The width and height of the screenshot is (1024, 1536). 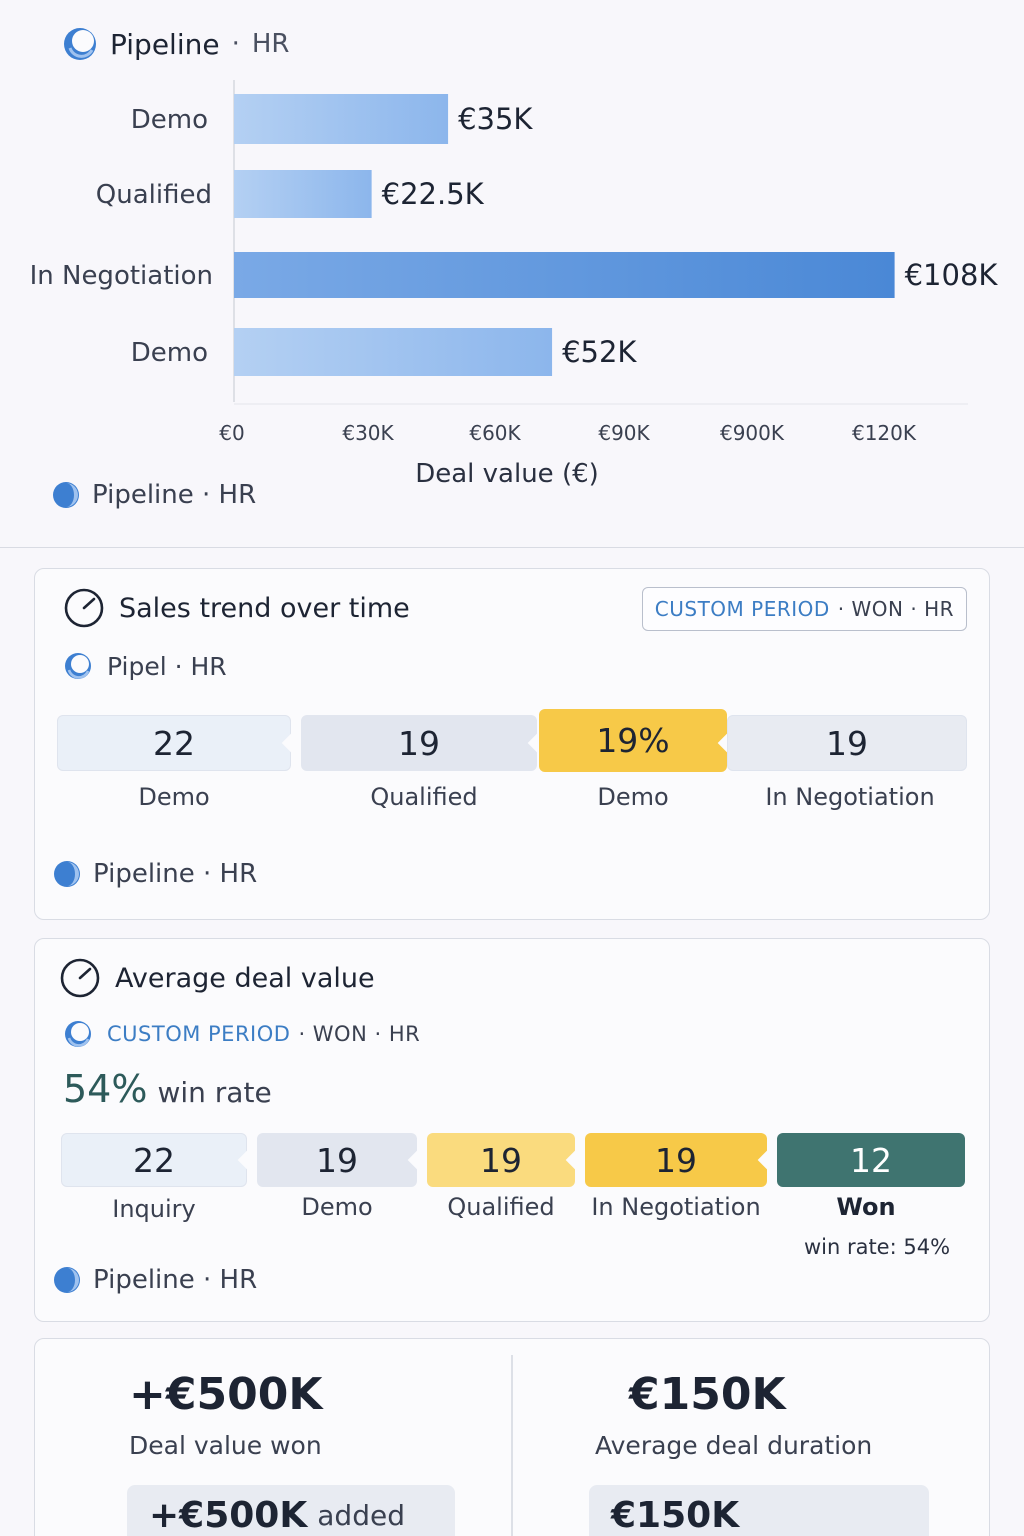 What do you see at coordinates (675, 1515) in the screenshot?
I see `pill-value: €150K` at bounding box center [675, 1515].